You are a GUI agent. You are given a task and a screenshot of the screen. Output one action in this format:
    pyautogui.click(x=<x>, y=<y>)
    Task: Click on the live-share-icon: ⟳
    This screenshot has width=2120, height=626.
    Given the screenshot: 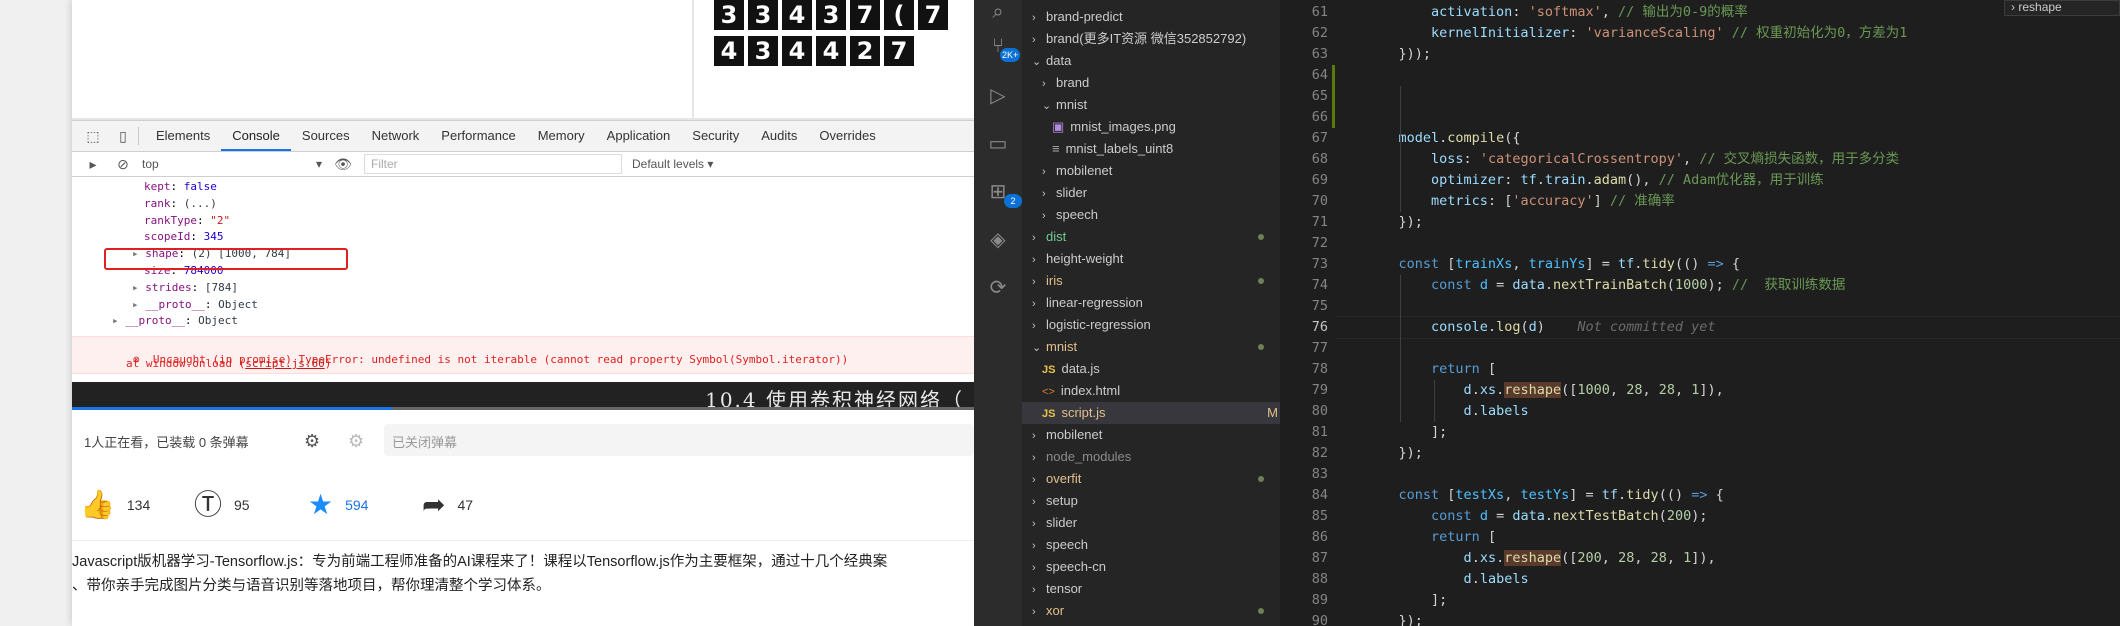 What is the action you would take?
    pyautogui.click(x=998, y=288)
    